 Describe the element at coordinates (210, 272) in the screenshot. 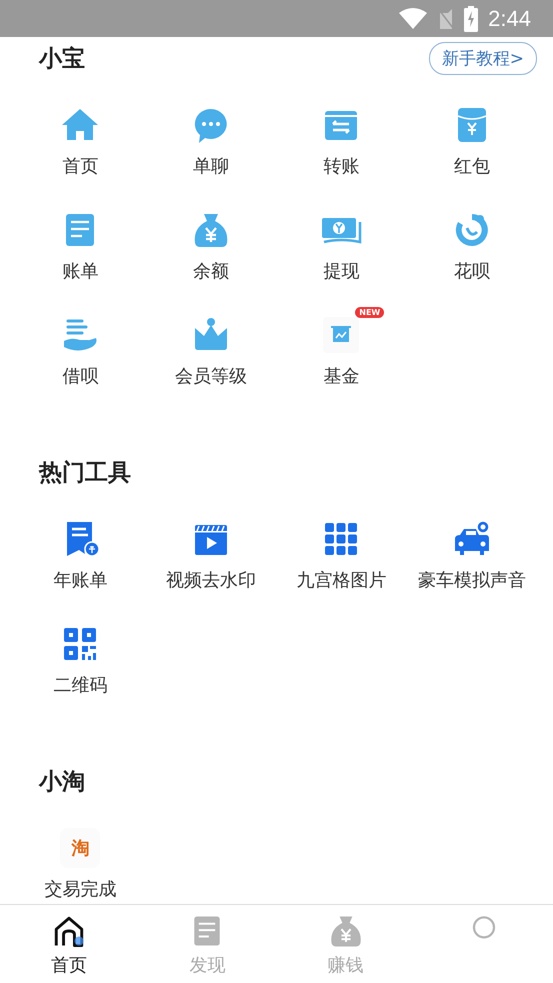

I see `feature-label: 余额` at that location.